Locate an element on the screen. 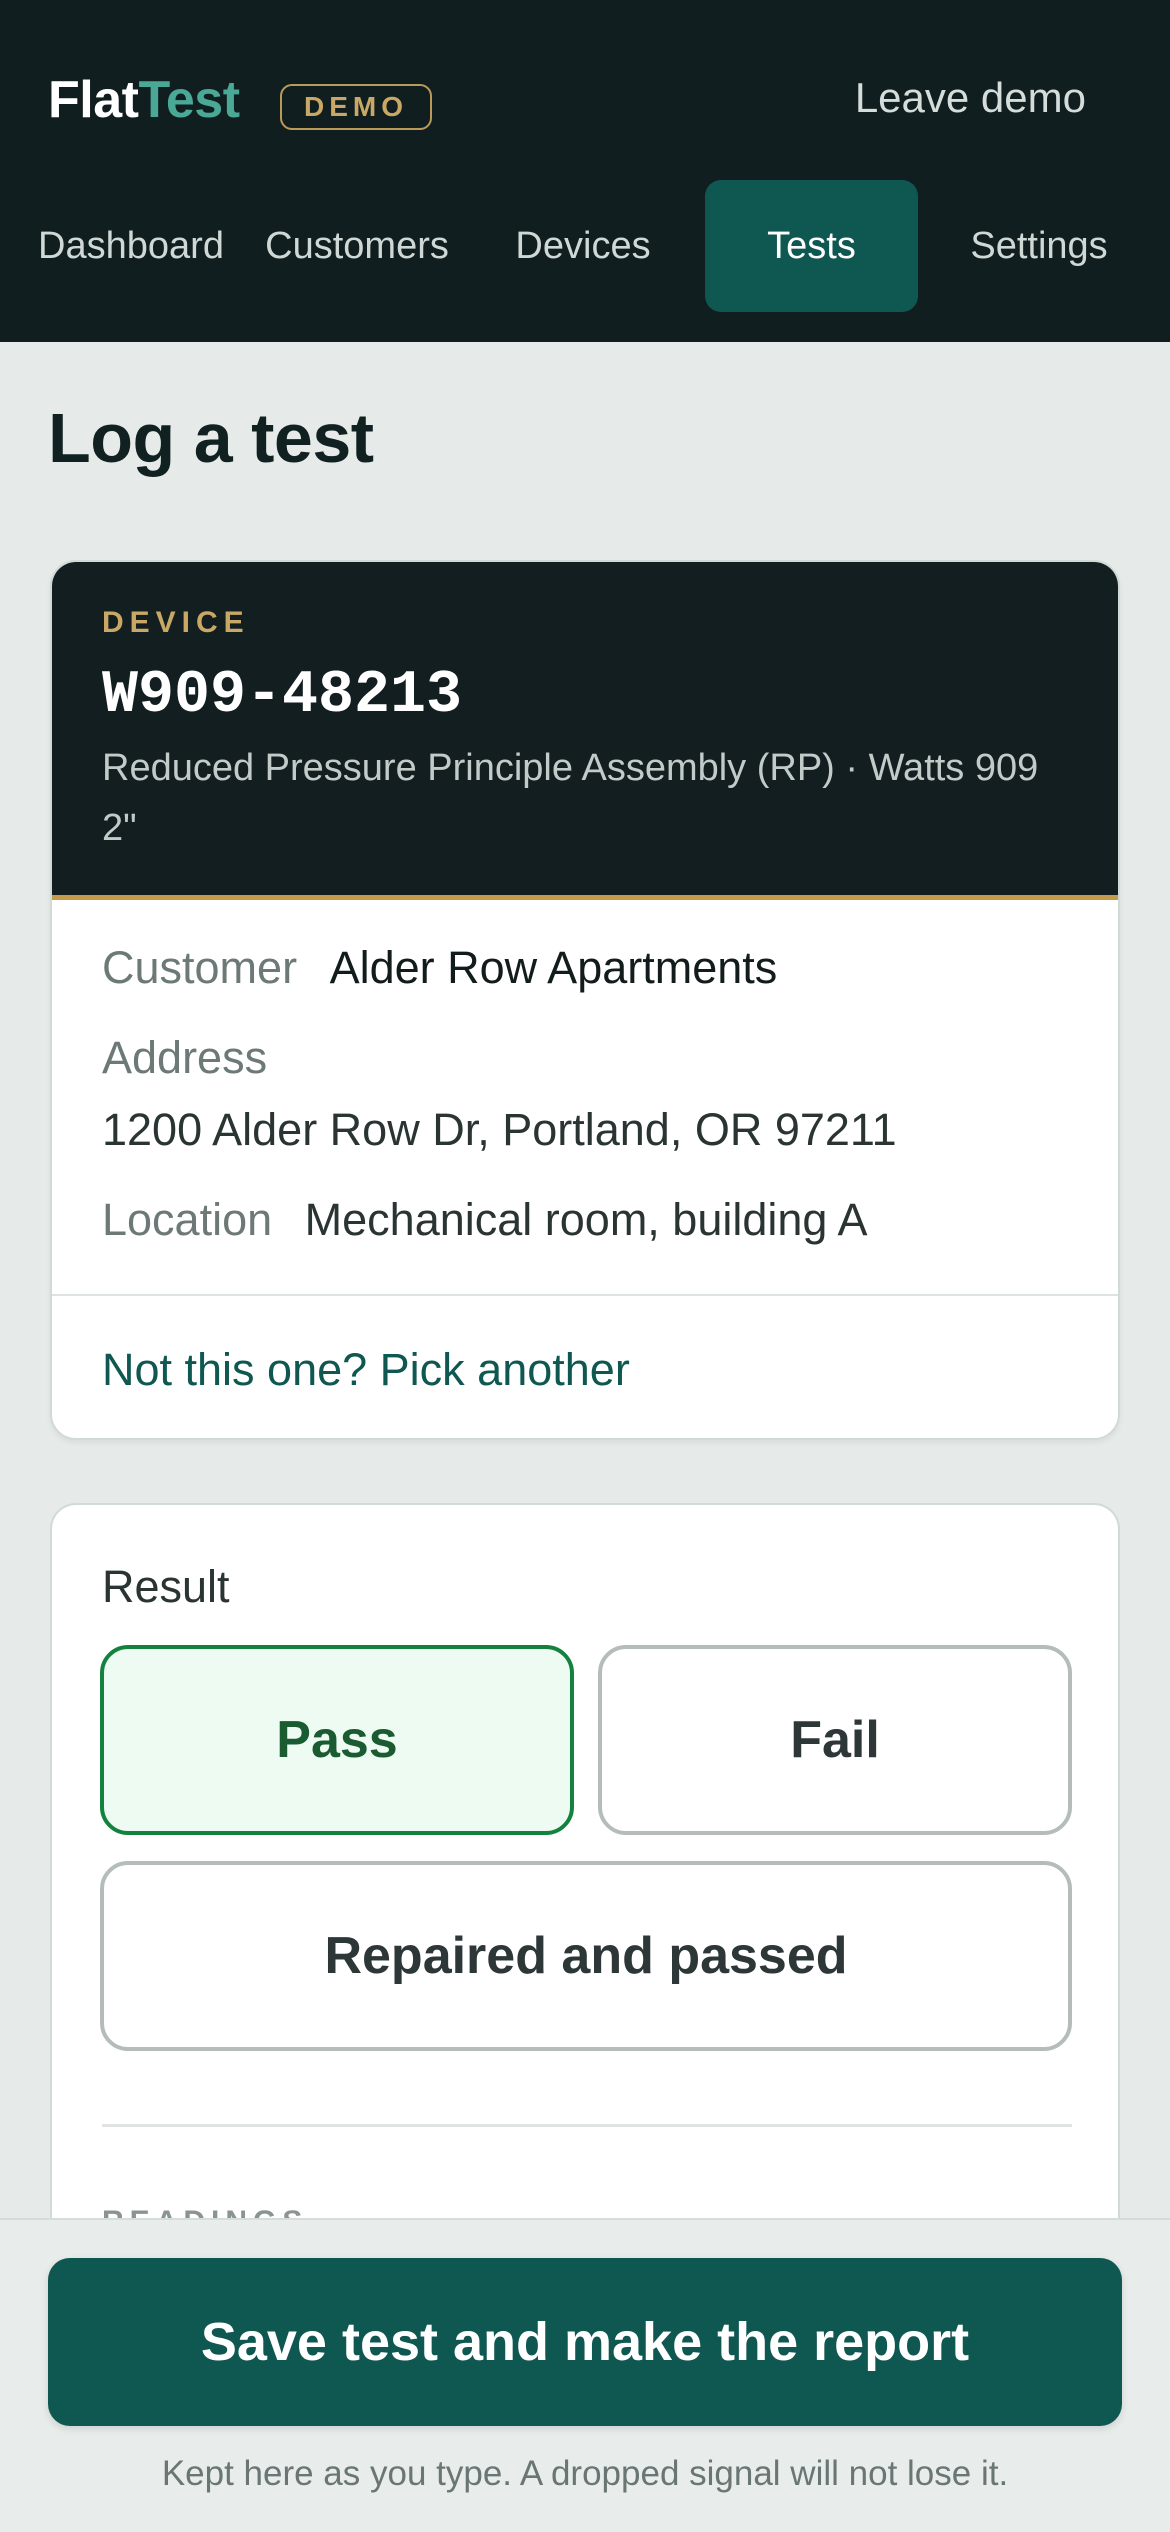 This screenshot has width=1170, height=2532. location-row: Location Mechanical room, building A is located at coordinates (484, 1220).